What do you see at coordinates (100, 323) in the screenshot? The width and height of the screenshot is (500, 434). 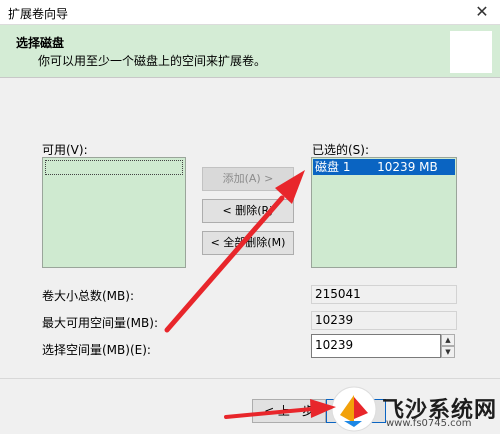 I see `max-space-label: 最大可用空间量(MB):` at bounding box center [100, 323].